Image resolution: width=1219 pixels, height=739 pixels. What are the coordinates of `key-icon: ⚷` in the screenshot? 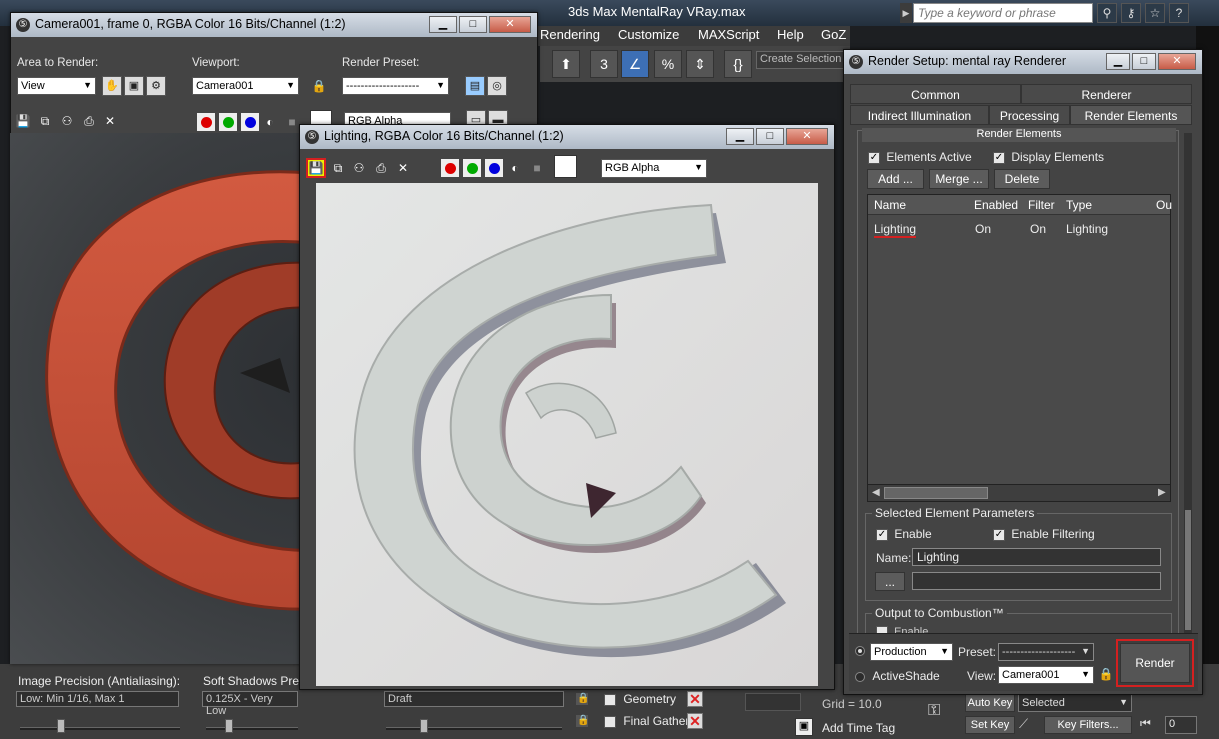 It's located at (1131, 13).